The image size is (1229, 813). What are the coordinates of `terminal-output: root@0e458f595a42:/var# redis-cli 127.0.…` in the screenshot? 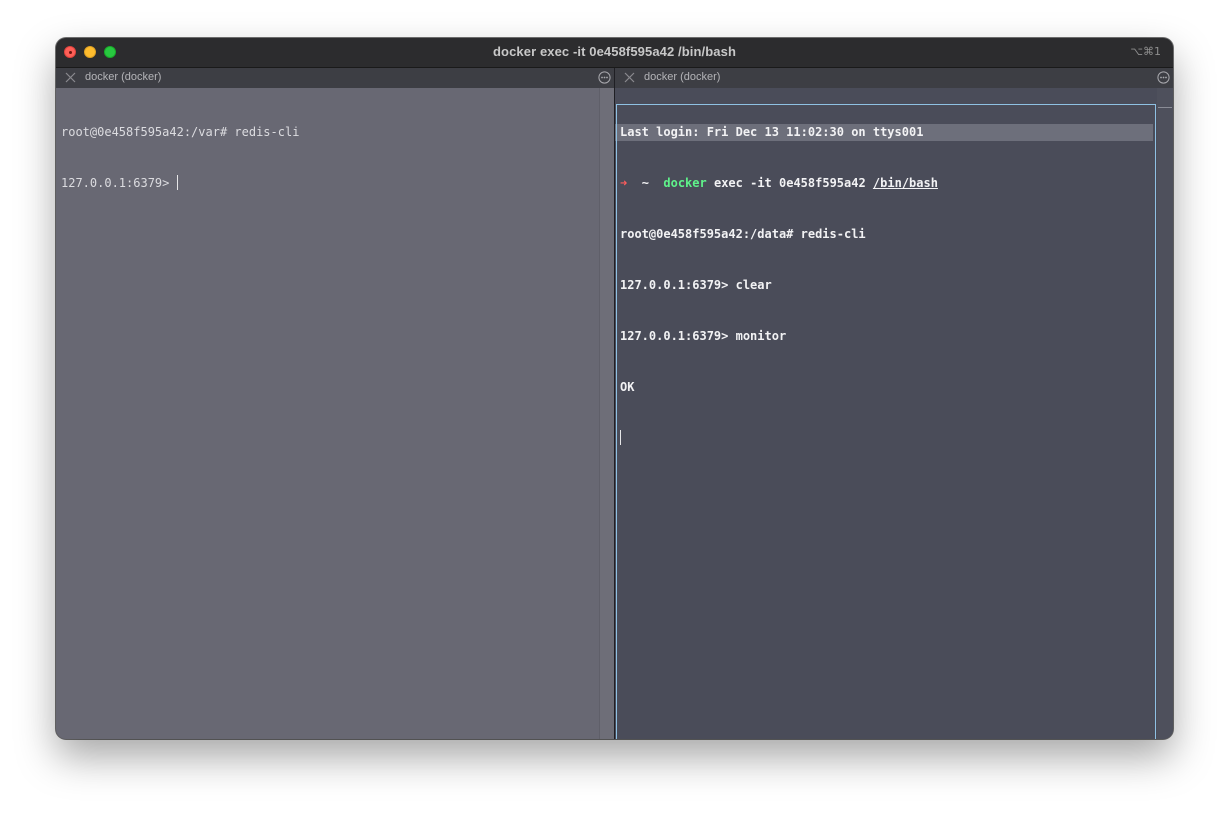 It's located at (180, 158).